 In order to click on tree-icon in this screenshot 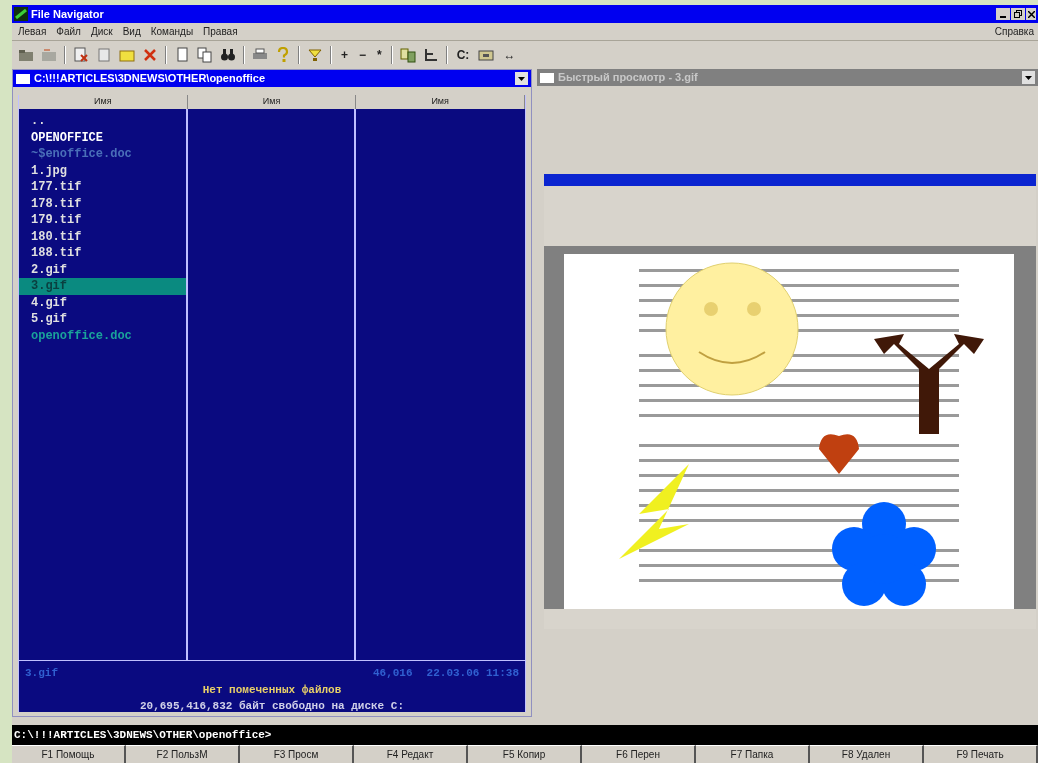, I will do `click(430, 55)`.